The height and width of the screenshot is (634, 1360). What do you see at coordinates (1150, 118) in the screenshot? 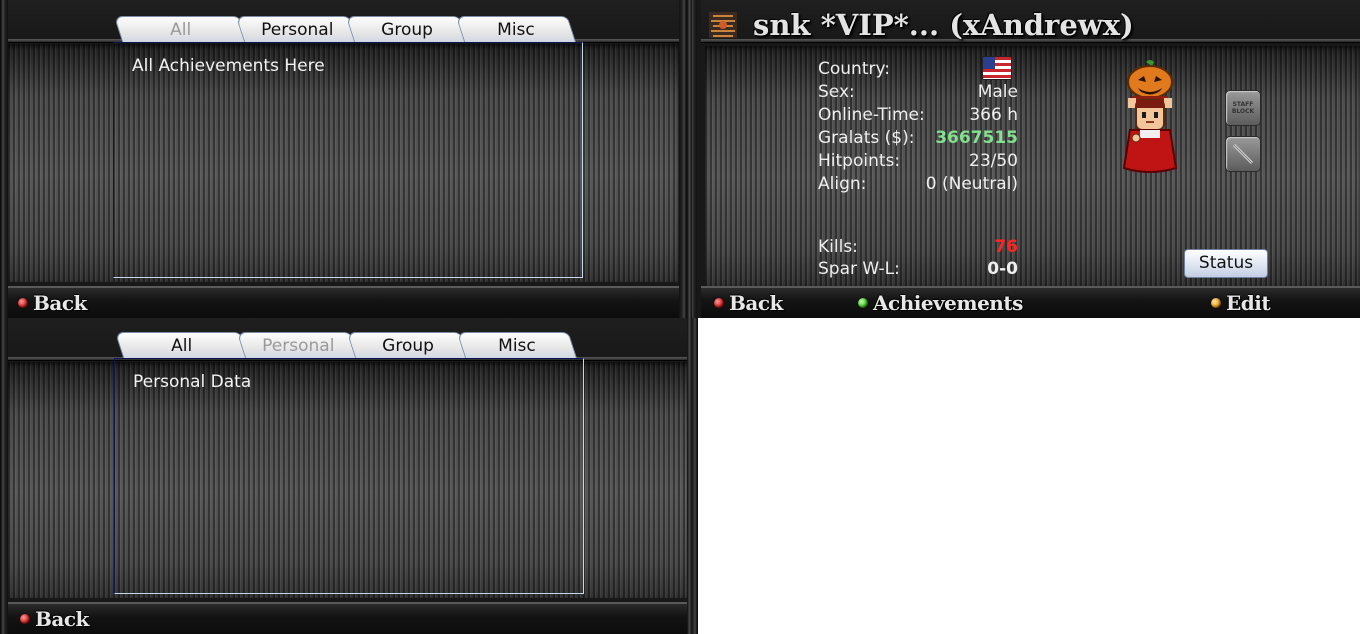
I see `player-avatar` at bounding box center [1150, 118].